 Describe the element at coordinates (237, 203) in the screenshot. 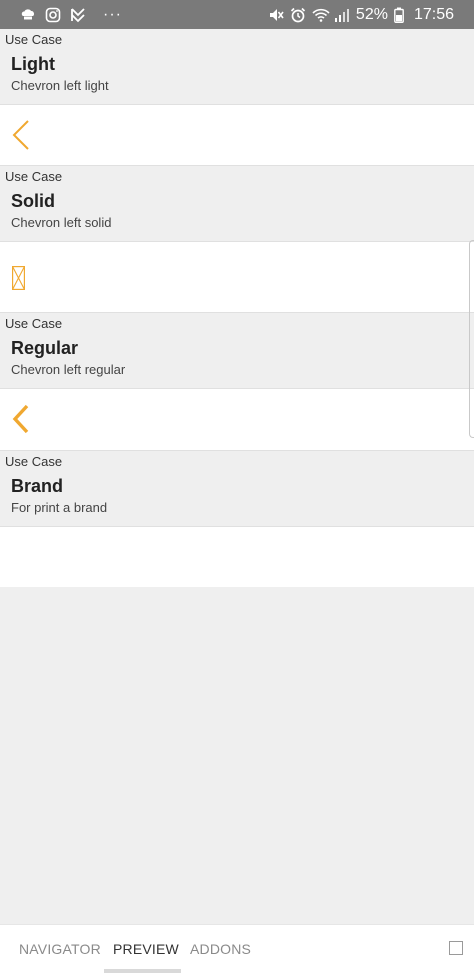

I see `use-case-solid: Use Case Solid Chevron left solid` at that location.